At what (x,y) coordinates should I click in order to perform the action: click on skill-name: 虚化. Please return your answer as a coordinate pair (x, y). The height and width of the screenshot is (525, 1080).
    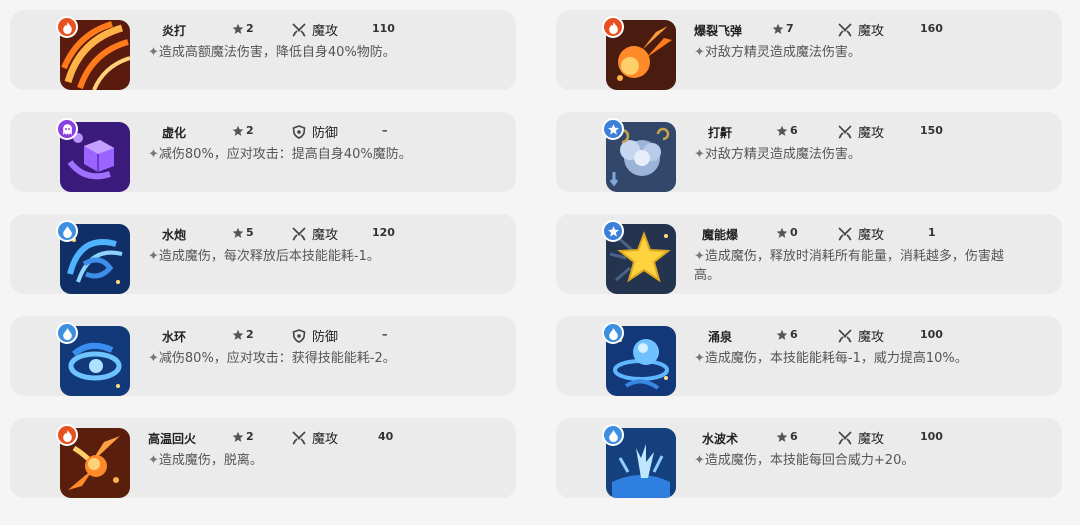
    Looking at the image, I should click on (174, 133).